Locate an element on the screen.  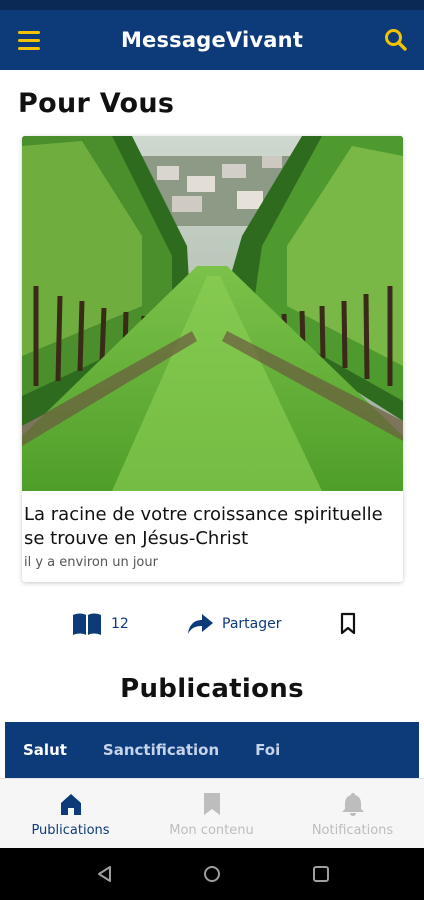
home-icon is located at coordinates (71, 804).